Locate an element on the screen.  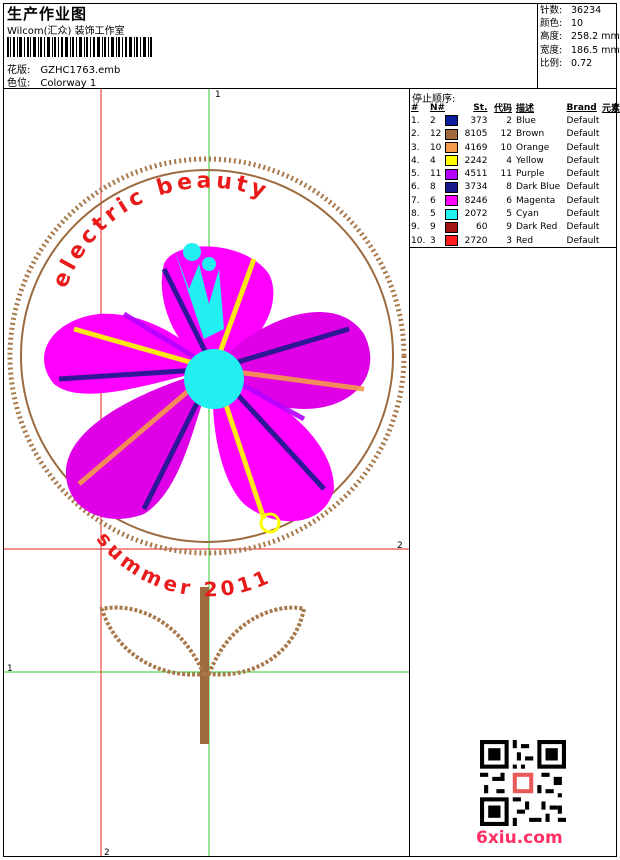
row-index: 4. is located at coordinates (415, 160).